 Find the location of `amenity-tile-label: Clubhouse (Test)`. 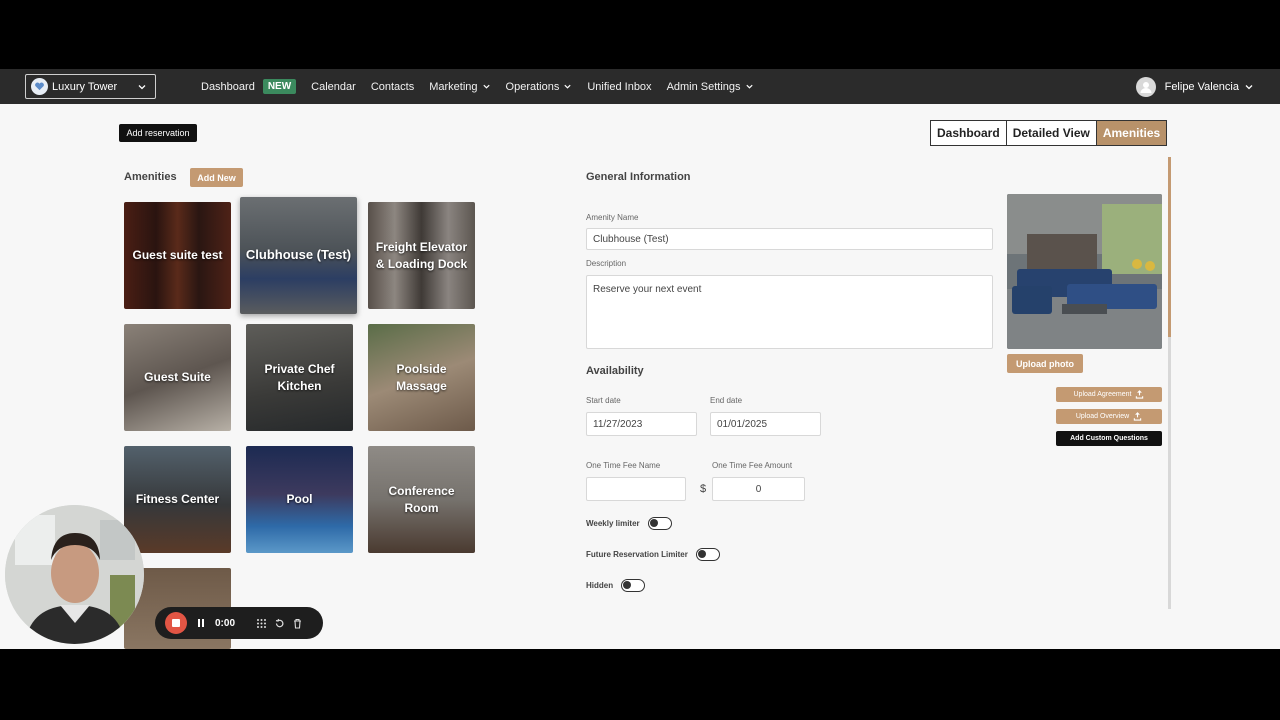

amenity-tile-label: Clubhouse (Test) is located at coordinates (298, 255).